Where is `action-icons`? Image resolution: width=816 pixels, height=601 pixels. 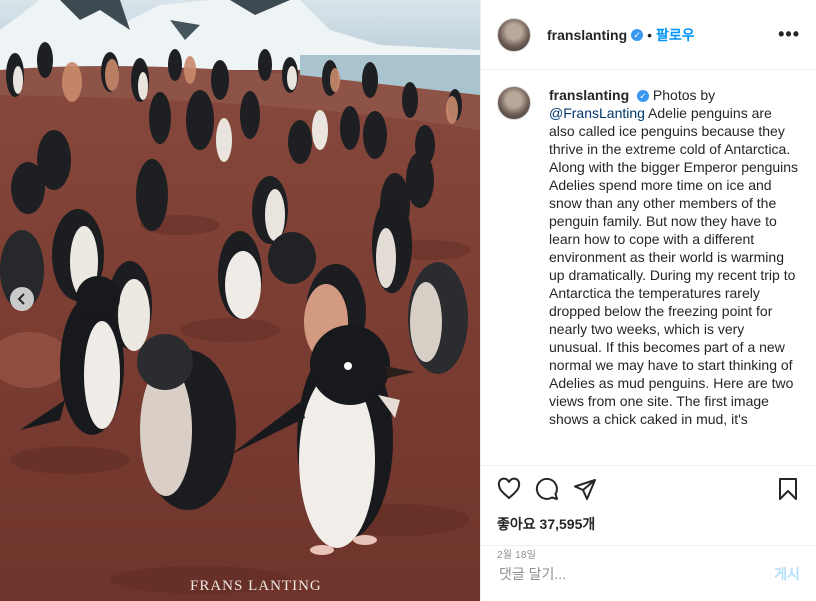 action-icons is located at coordinates (648, 489).